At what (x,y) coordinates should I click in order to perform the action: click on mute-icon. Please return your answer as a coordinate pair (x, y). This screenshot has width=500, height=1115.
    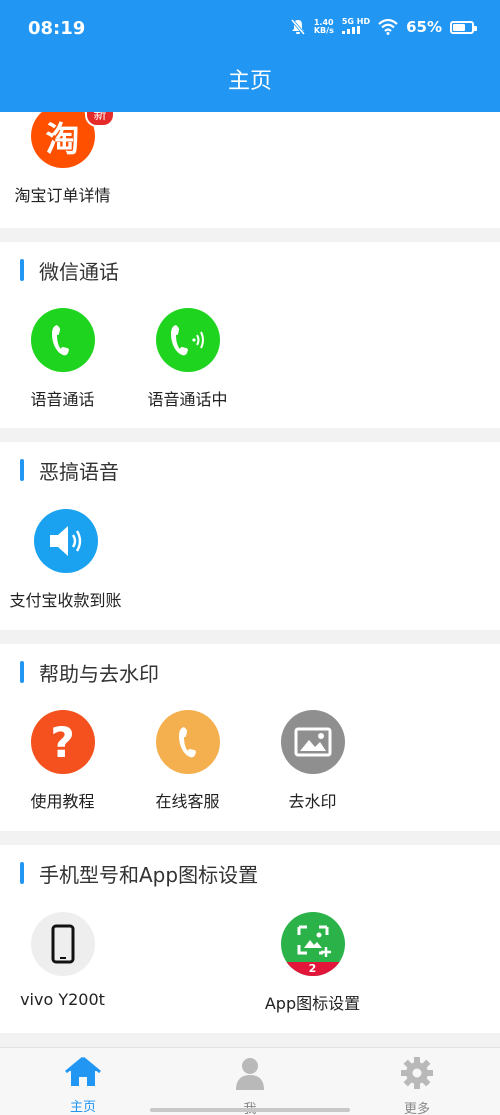
    Looking at the image, I should click on (297, 27).